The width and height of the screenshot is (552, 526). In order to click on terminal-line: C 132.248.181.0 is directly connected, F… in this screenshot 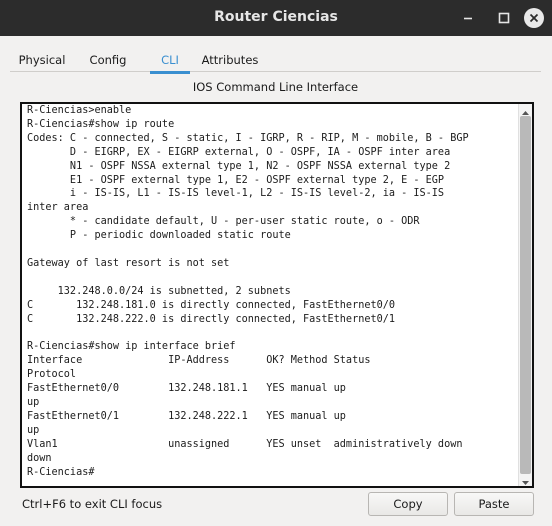, I will do `click(211, 305)`.